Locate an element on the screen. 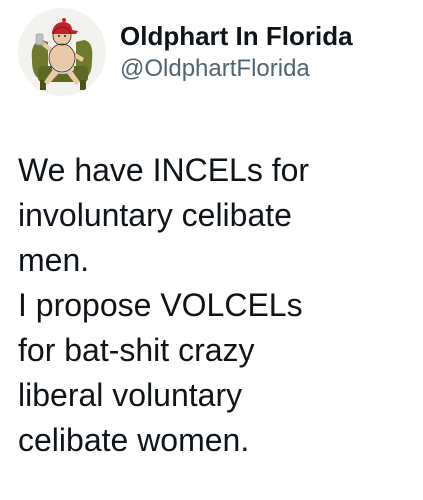 Image resolution: width=423 pixels, height=500 pixels. tweet-text-line: We have INCELs for is located at coordinates (164, 170).